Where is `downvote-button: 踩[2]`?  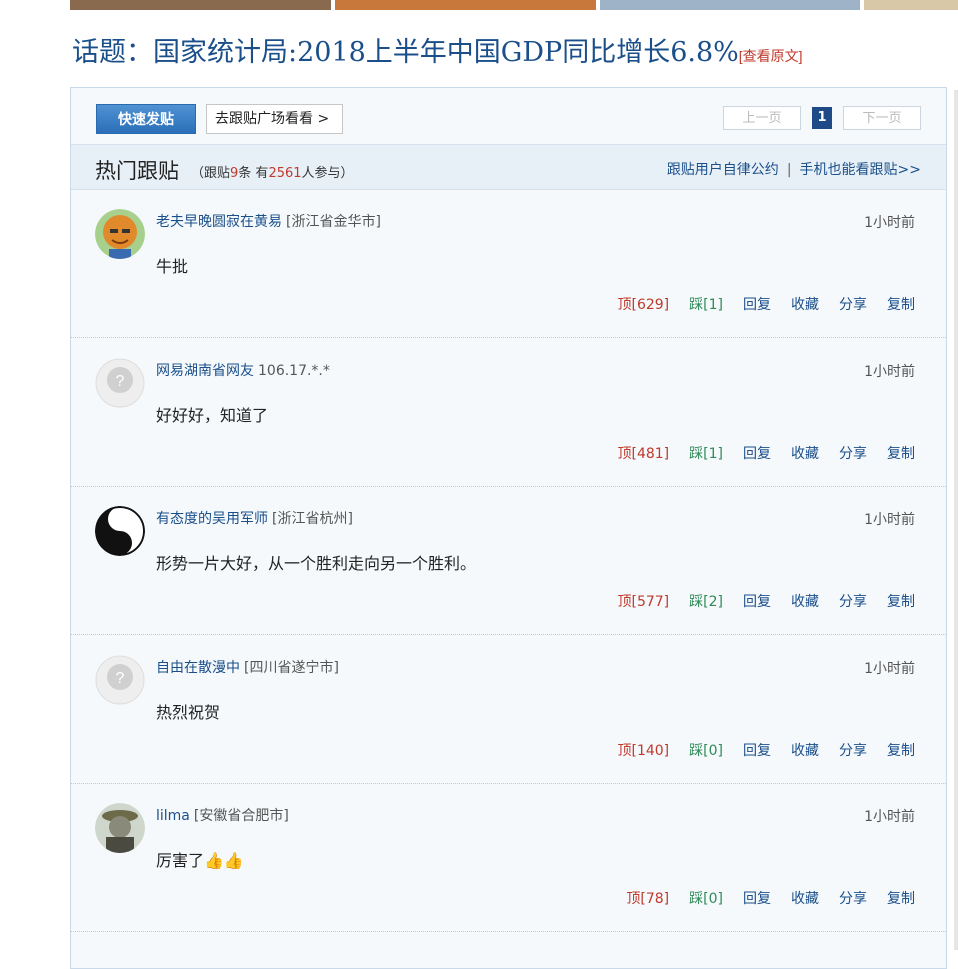
downvote-button: 踩[2] is located at coordinates (706, 601).